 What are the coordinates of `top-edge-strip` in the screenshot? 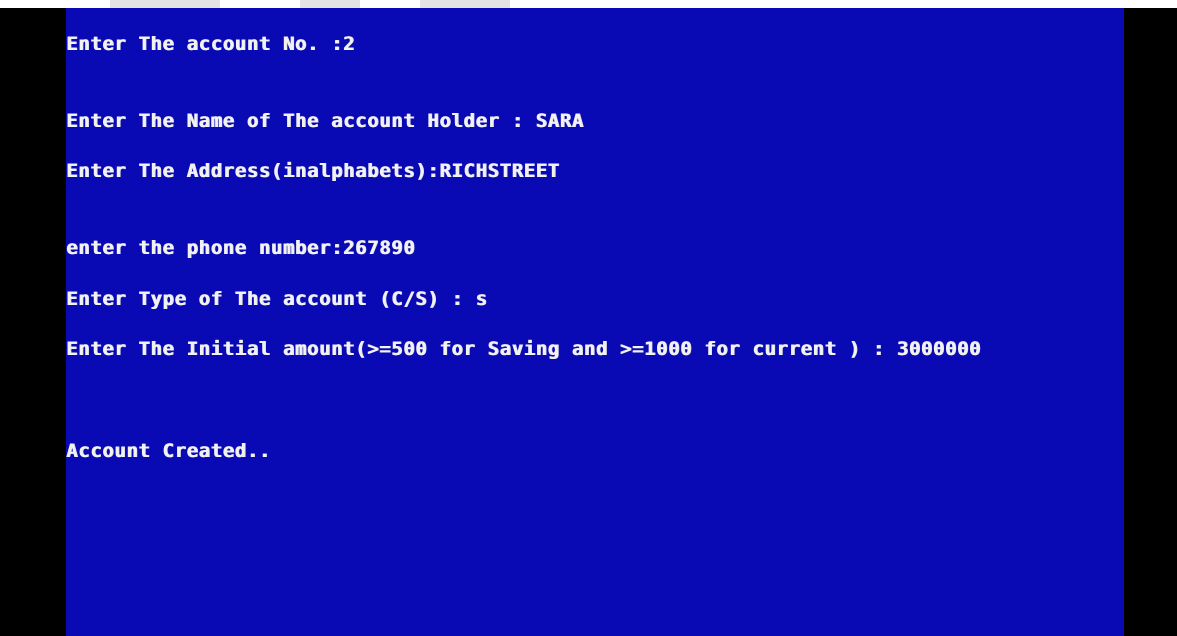 It's located at (588, 4).